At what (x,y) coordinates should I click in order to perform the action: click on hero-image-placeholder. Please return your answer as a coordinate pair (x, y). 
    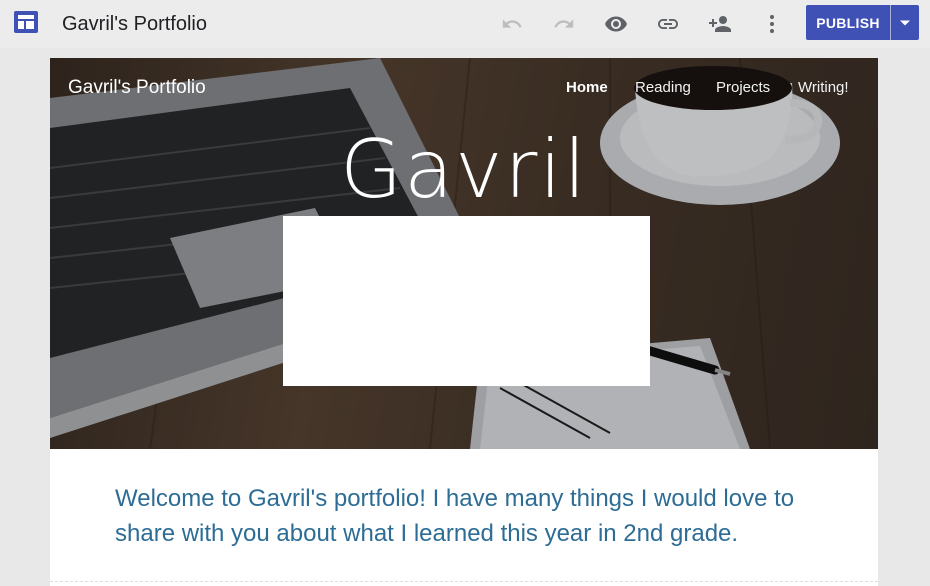
    Looking at the image, I should click on (466, 301).